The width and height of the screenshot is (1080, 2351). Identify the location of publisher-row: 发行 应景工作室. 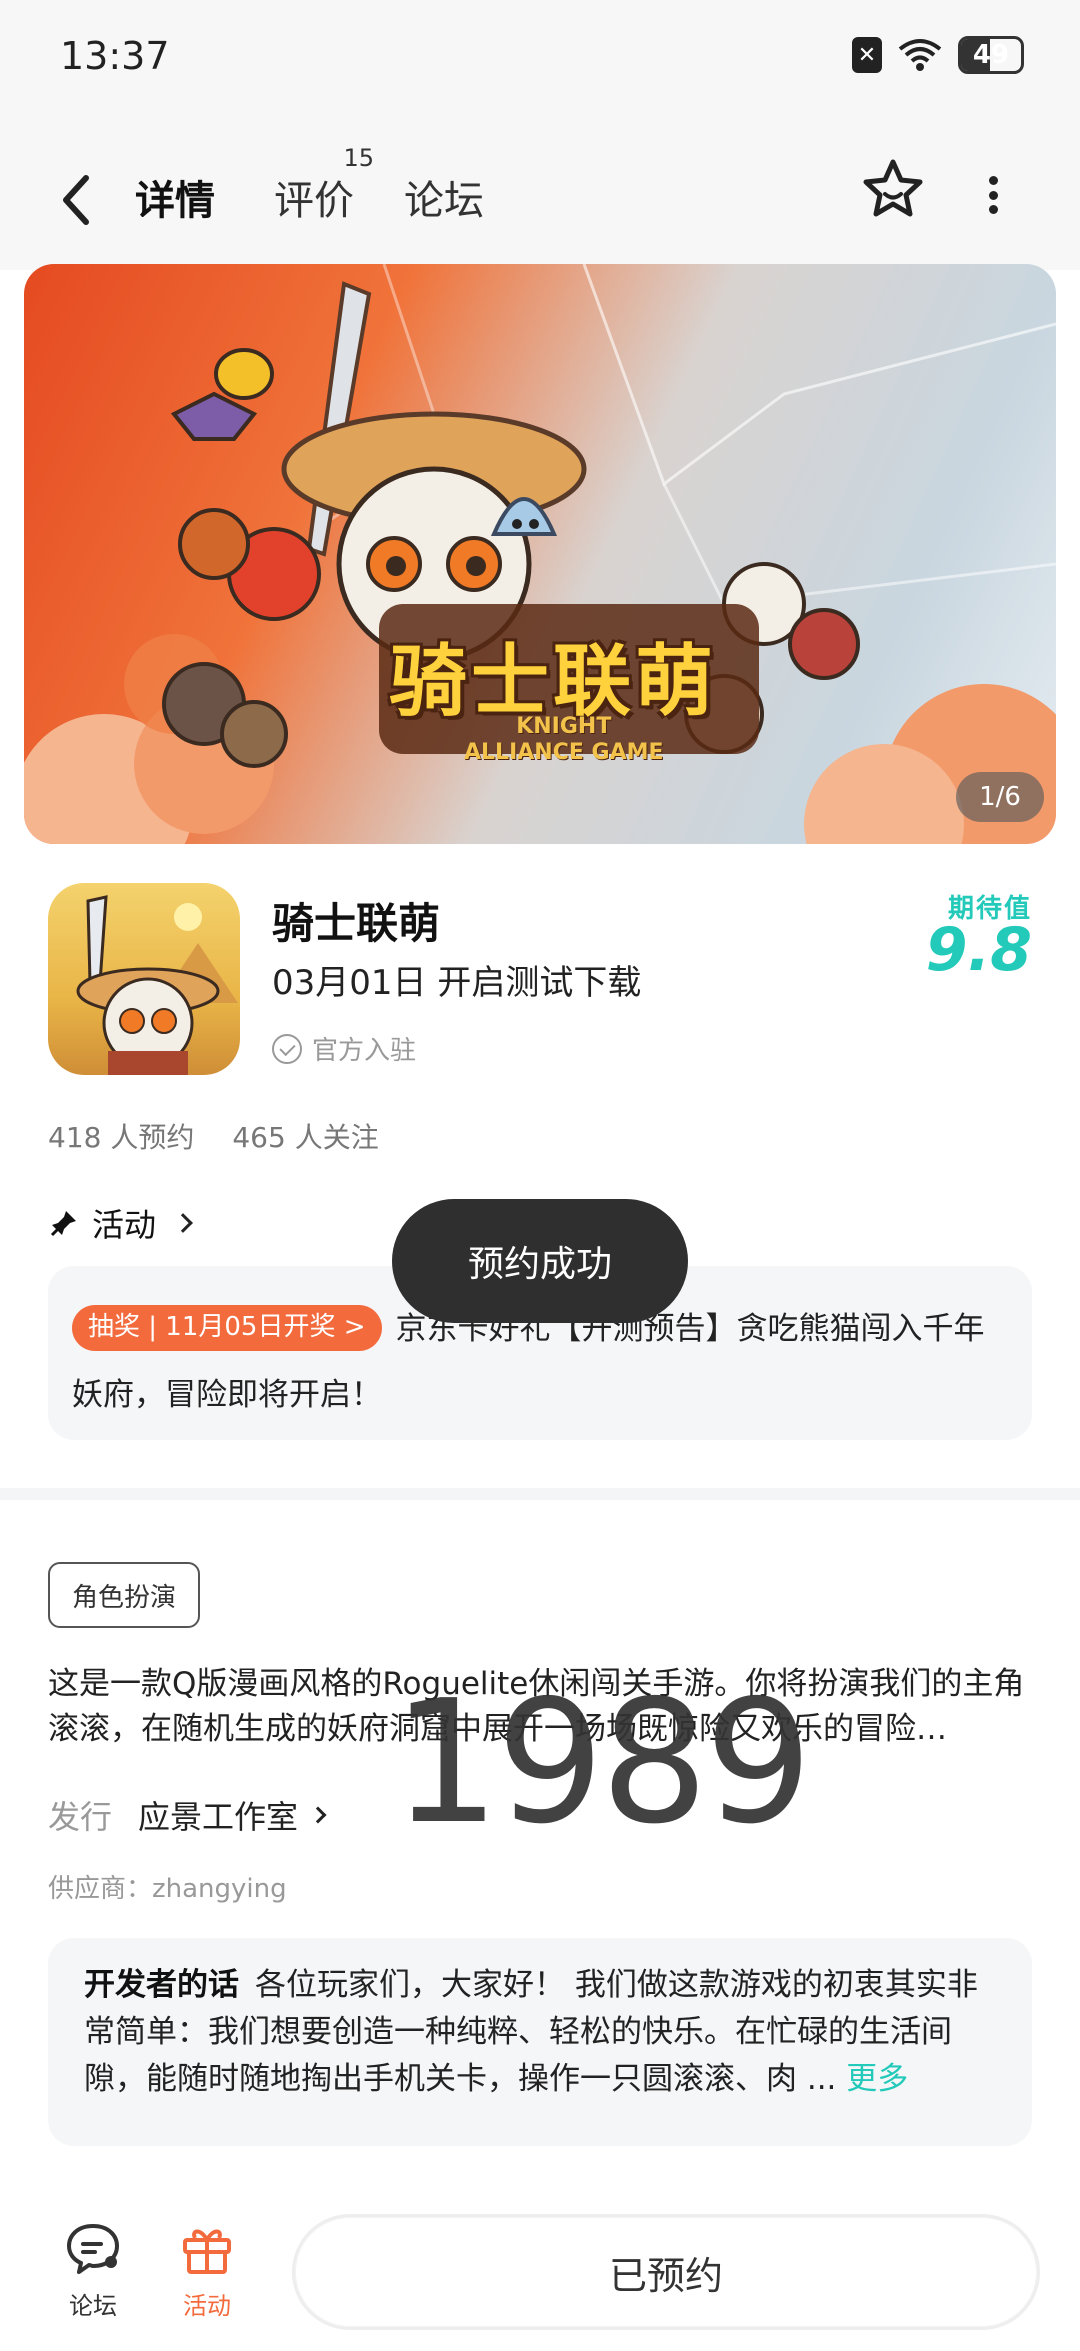
(187, 1815).